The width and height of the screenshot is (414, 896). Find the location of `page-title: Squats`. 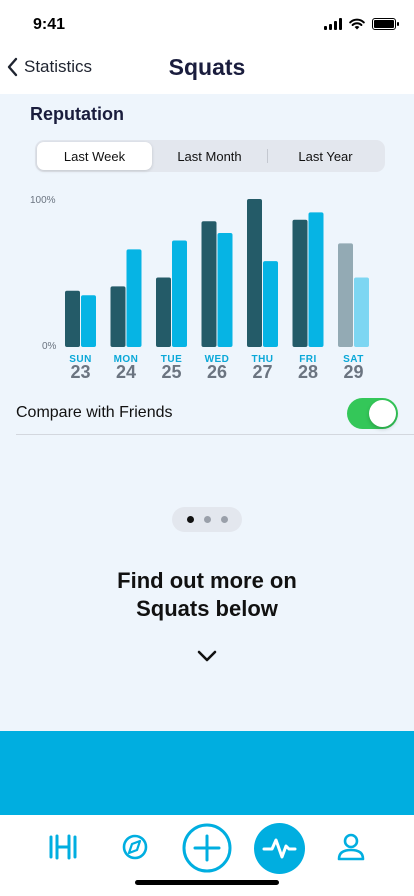

page-title: Squats is located at coordinates (207, 67).